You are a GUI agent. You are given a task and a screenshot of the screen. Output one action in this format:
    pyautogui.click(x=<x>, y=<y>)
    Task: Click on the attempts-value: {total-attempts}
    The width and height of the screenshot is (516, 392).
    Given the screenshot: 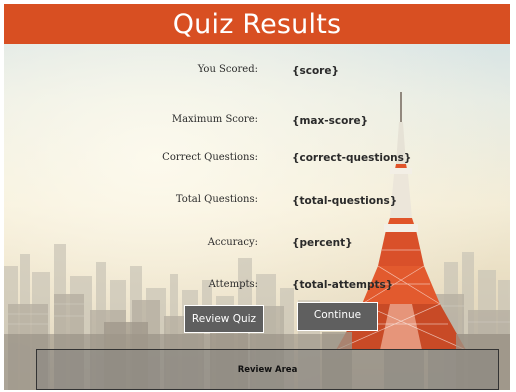 What is the action you would take?
    pyautogui.click(x=343, y=285)
    